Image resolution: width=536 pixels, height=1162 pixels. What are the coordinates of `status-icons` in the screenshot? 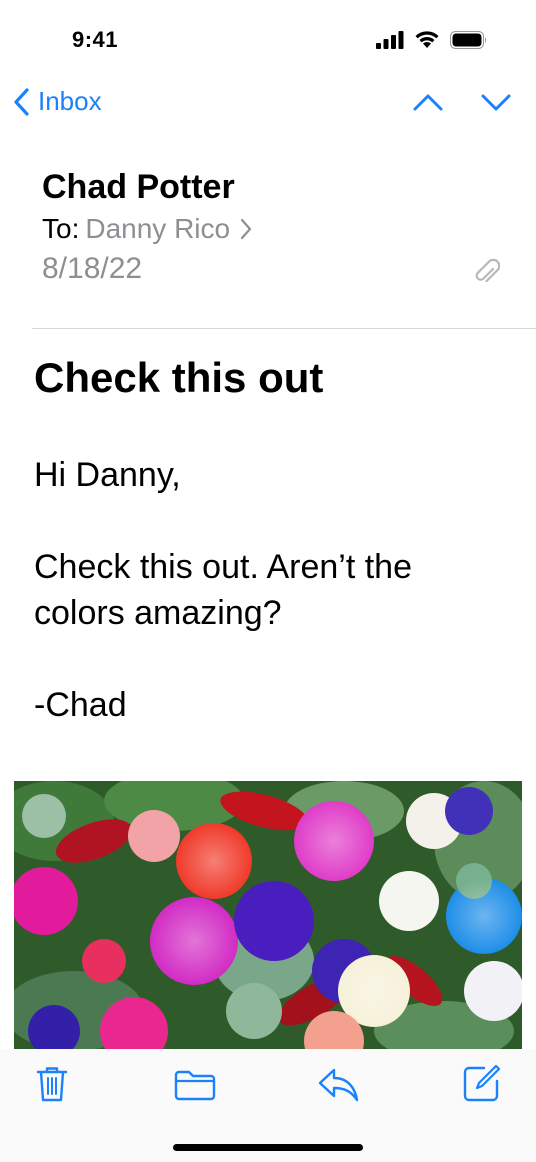 It's located at (432, 39).